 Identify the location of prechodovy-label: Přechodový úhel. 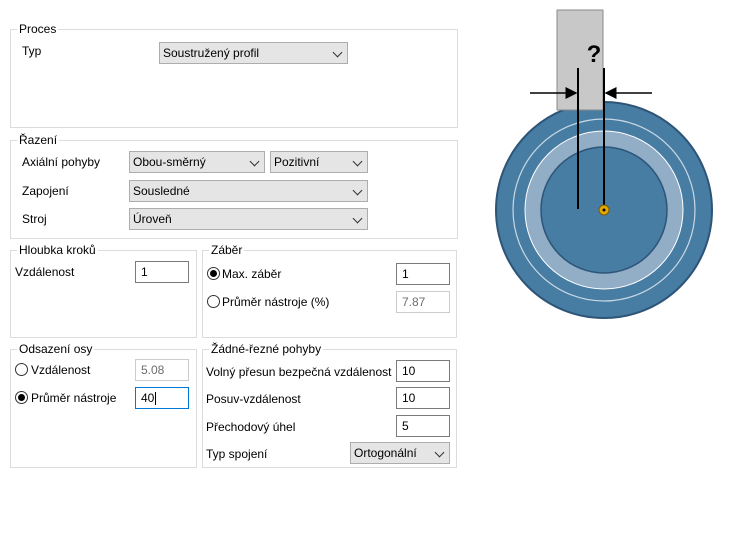
(251, 427).